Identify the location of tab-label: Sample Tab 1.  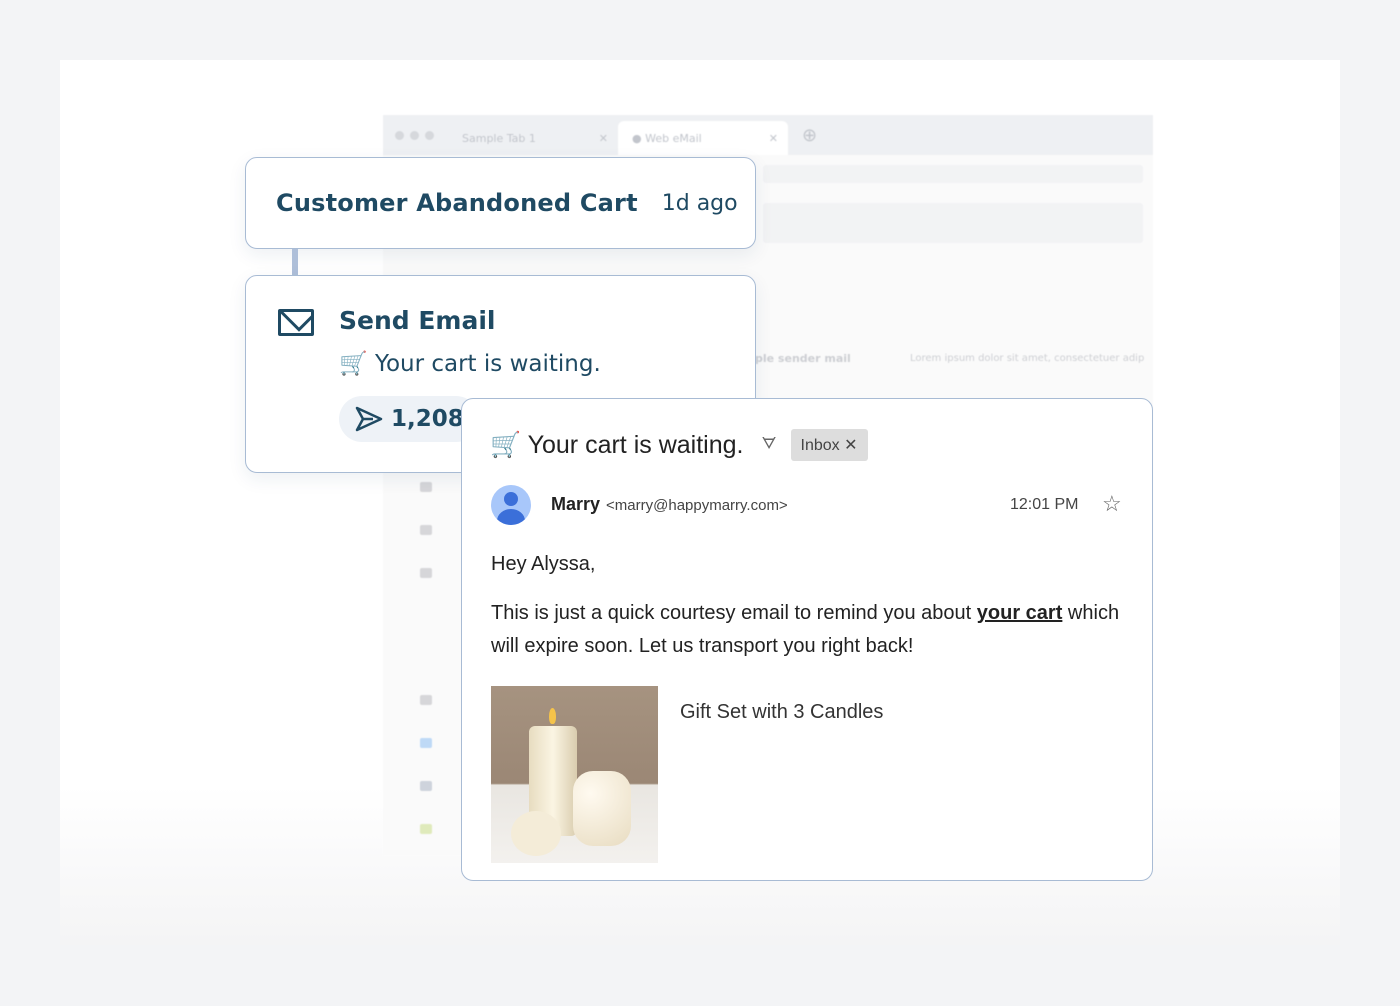
(499, 138).